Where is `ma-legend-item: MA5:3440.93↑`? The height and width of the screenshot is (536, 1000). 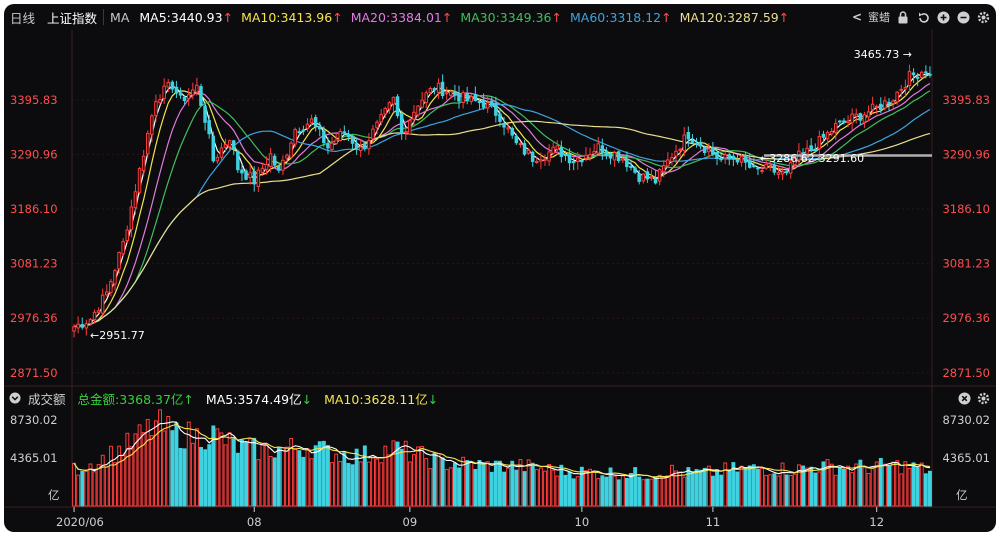
ma-legend-item: MA5:3440.93↑ is located at coordinates (186, 17).